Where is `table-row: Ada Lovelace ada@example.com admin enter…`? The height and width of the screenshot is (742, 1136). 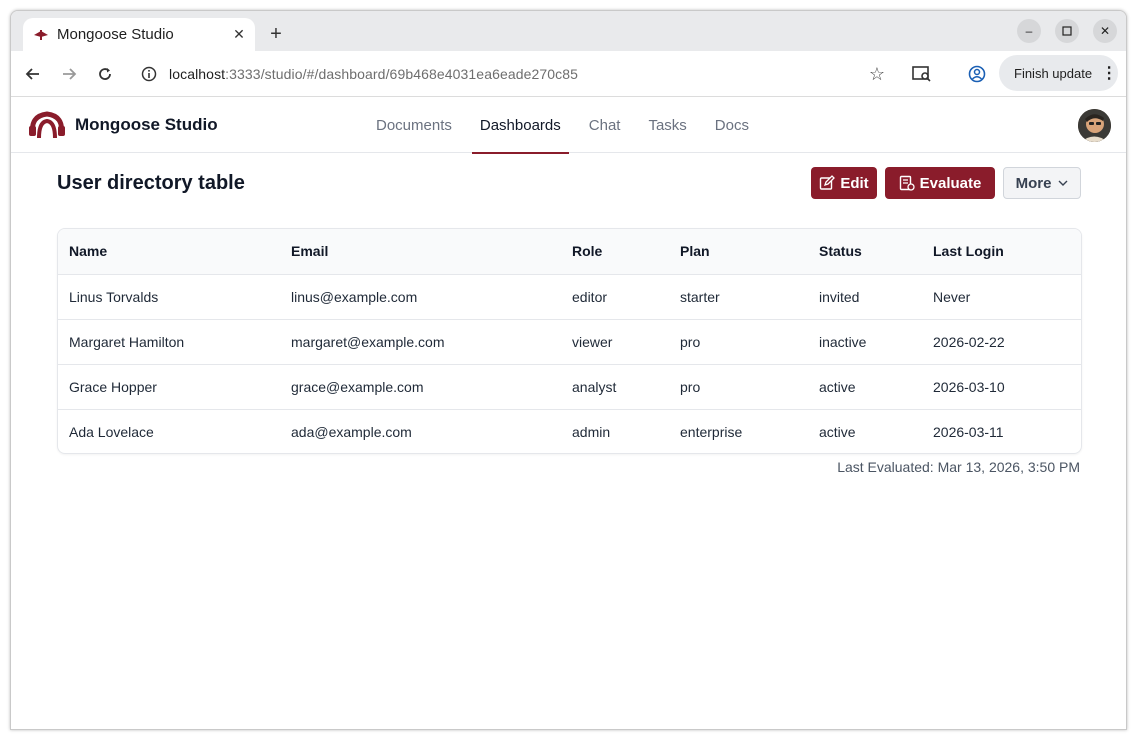
table-row: Ada Lovelace ada@example.com admin enter… is located at coordinates (569, 431).